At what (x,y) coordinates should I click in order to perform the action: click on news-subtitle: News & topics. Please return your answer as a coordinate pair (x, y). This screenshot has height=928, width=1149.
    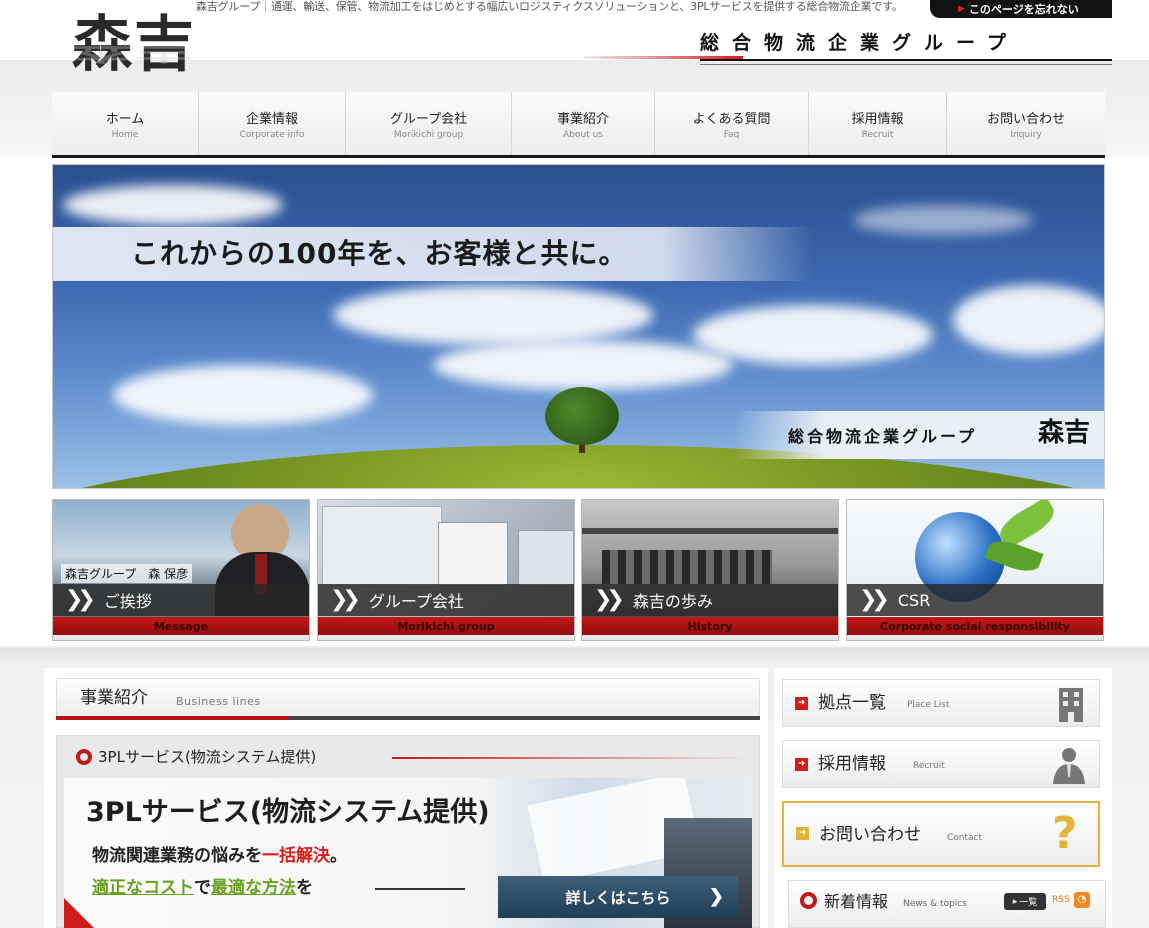
    Looking at the image, I should click on (935, 904).